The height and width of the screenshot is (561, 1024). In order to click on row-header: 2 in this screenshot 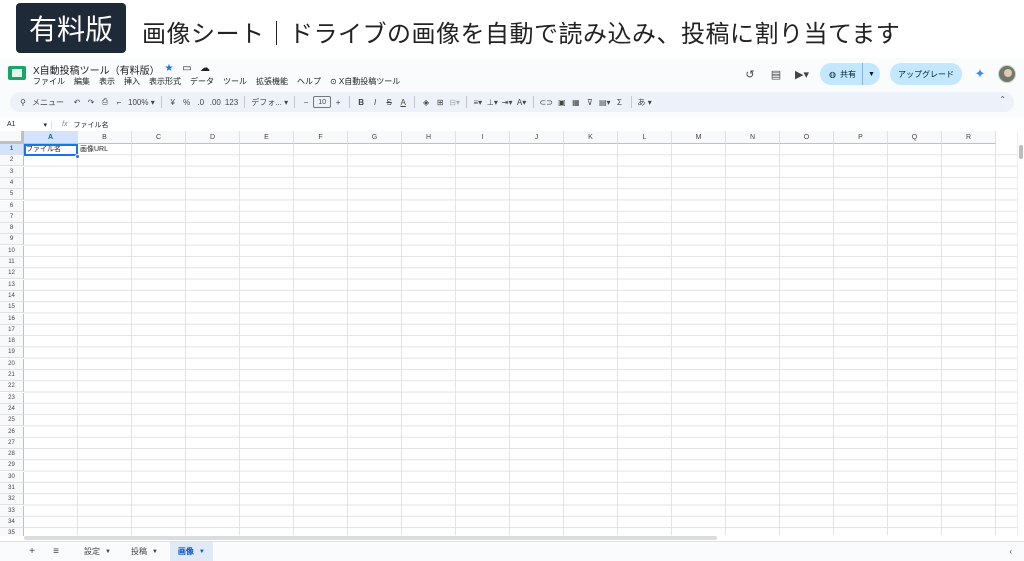, I will do `click(12, 161)`.